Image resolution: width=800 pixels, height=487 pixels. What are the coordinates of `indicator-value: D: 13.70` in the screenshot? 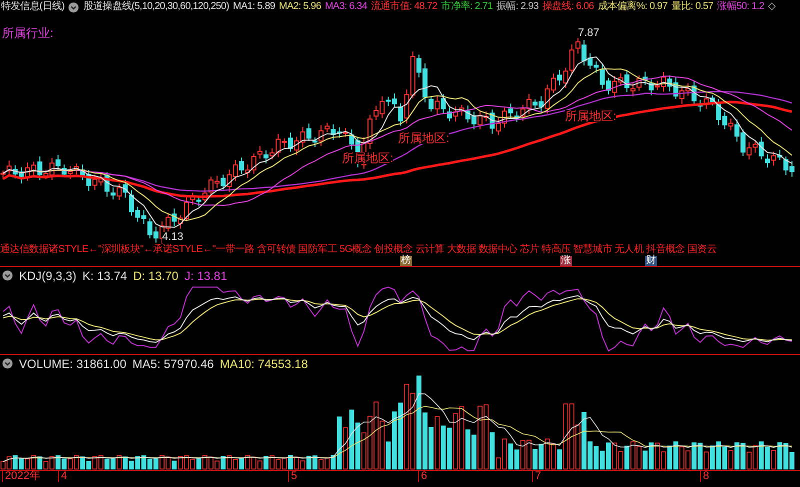 It's located at (155, 276).